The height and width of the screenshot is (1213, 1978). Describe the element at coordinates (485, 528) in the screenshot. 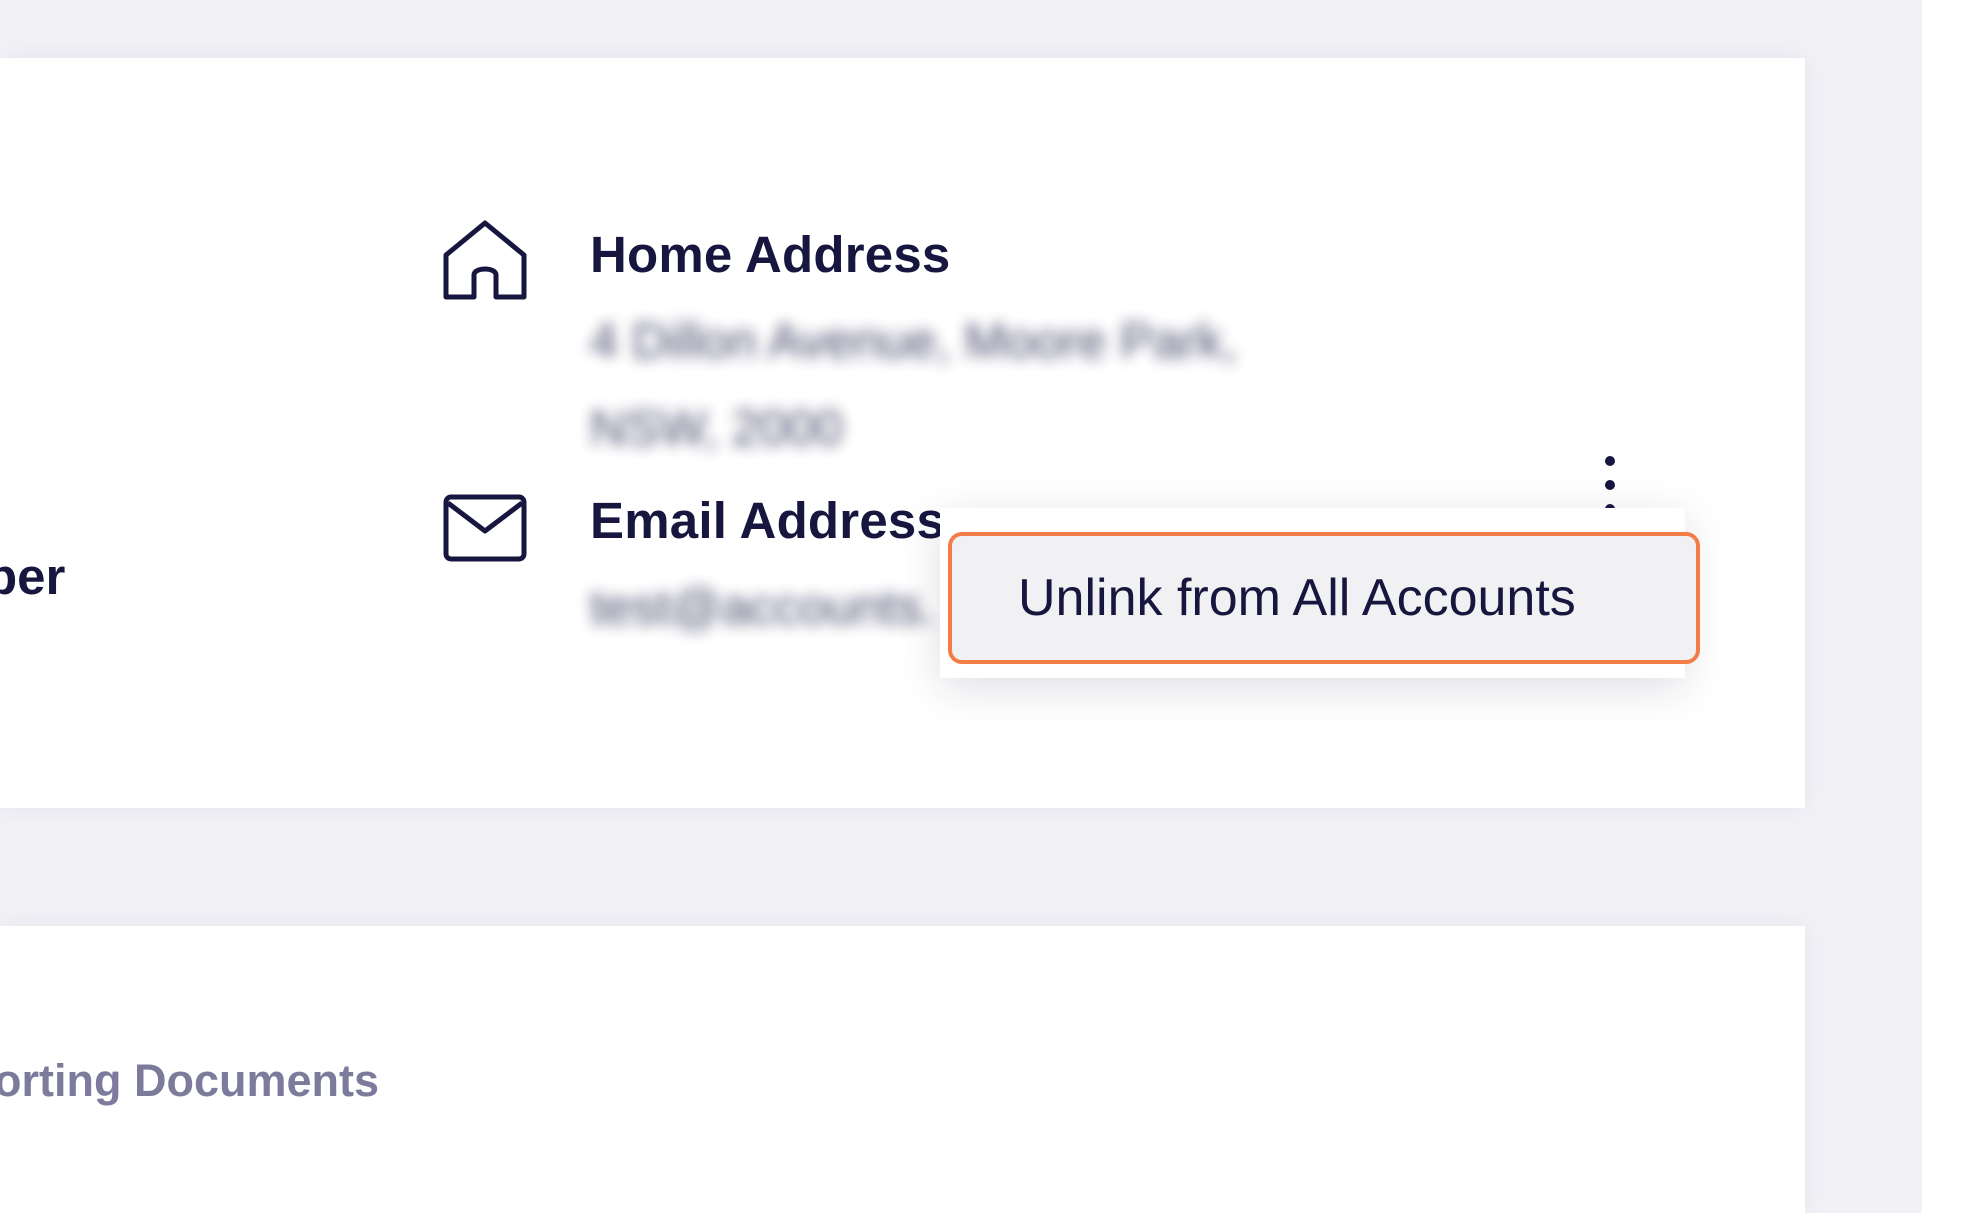

I see `mail-icon` at that location.